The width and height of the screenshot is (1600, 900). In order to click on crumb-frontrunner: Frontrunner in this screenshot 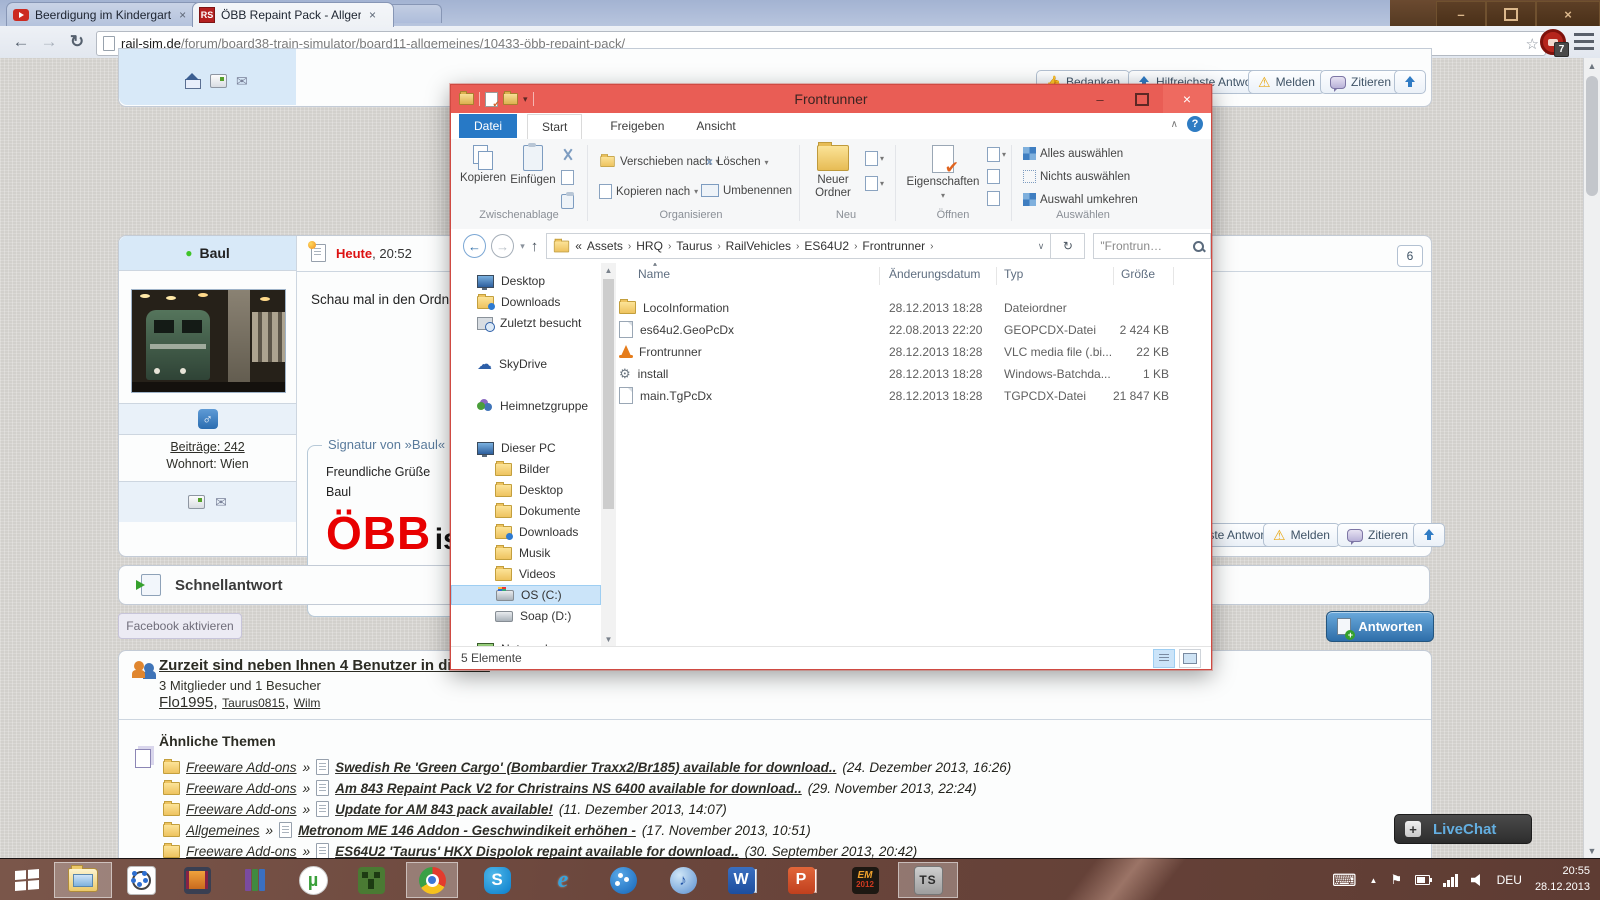, I will do `click(893, 246)`.